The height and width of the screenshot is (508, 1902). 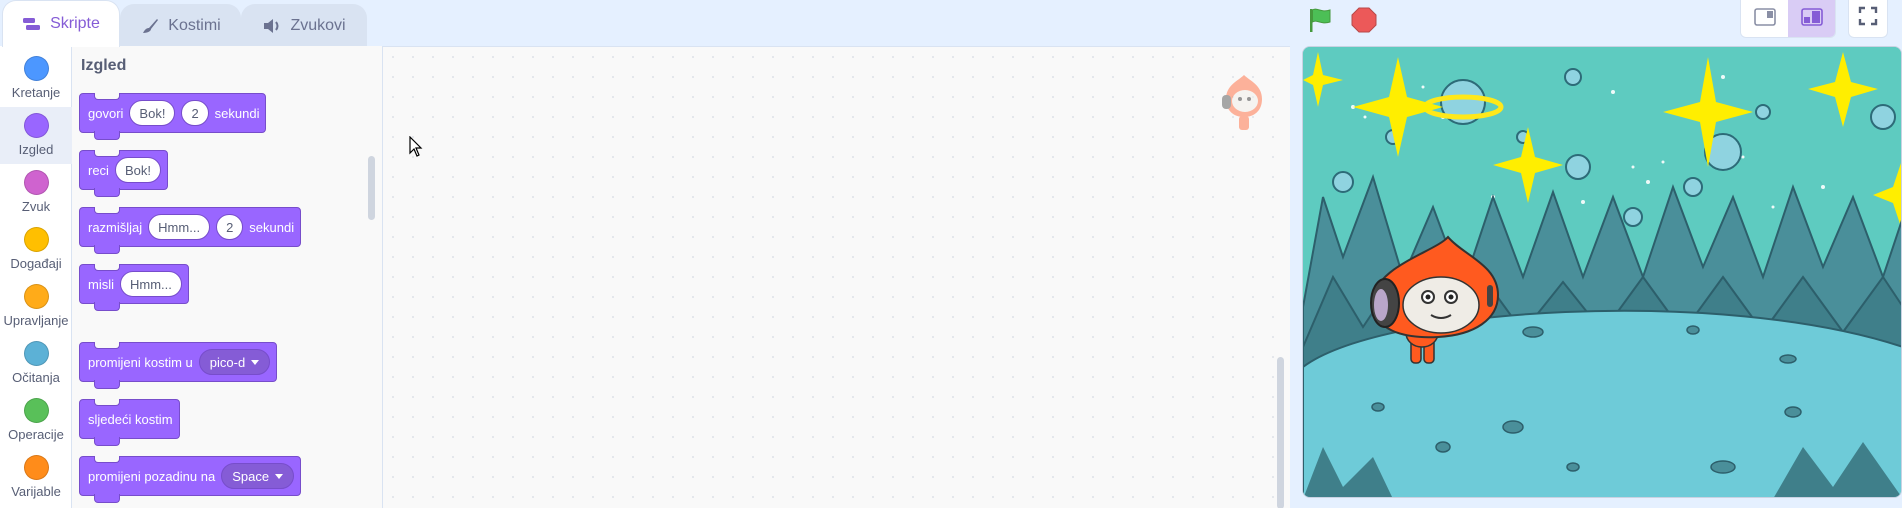 What do you see at coordinates (98, 170) in the screenshot?
I see `block-text: reci` at bounding box center [98, 170].